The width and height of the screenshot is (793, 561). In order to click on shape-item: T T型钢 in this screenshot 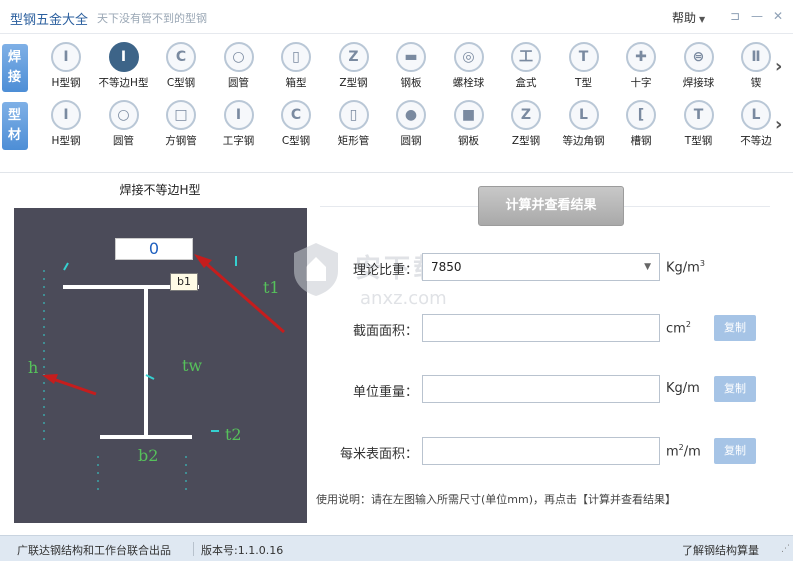, I will do `click(699, 126)`.